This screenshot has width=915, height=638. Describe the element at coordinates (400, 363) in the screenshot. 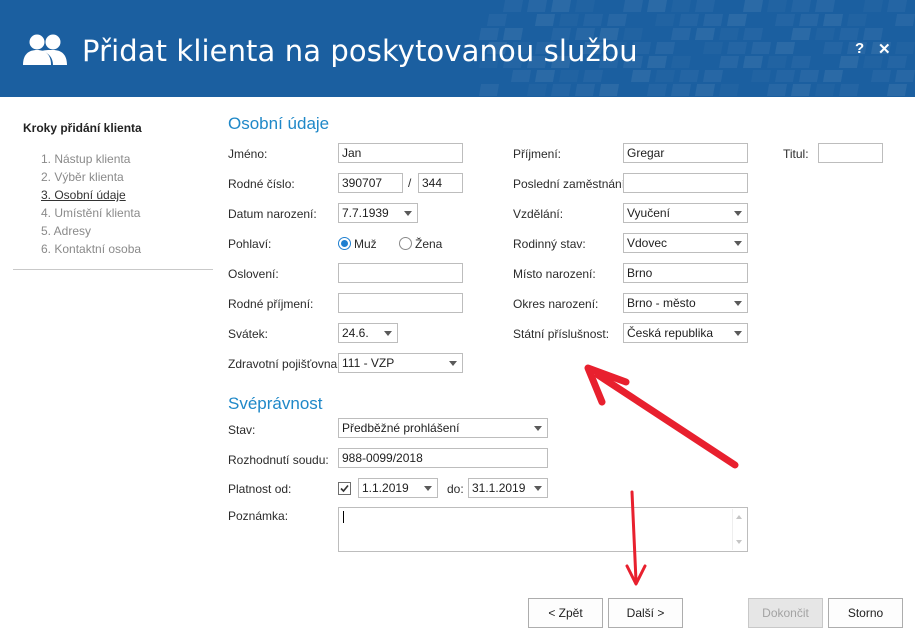

I see `pojistovna-select: 111 - VZP` at that location.